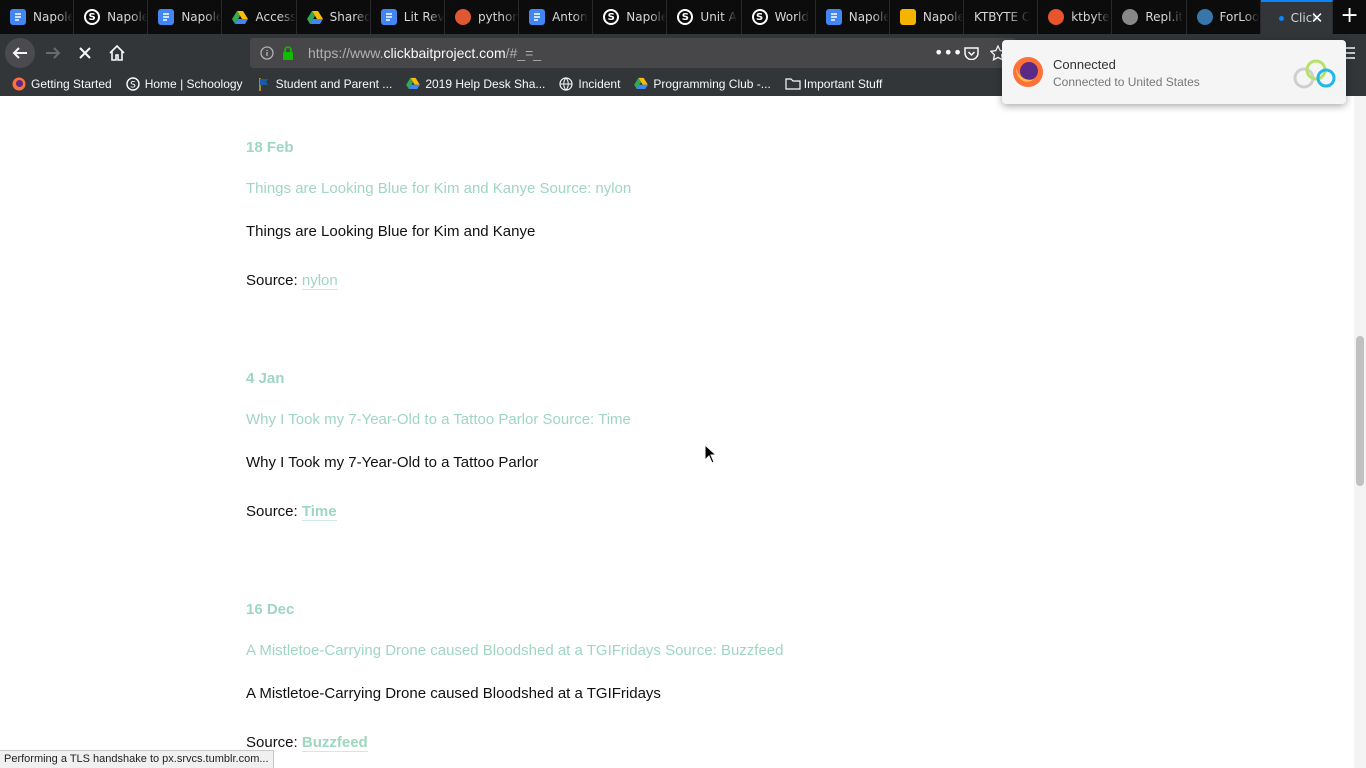  Describe the element at coordinates (1281, 18) in the screenshot. I see `loading-dot-icon` at that location.